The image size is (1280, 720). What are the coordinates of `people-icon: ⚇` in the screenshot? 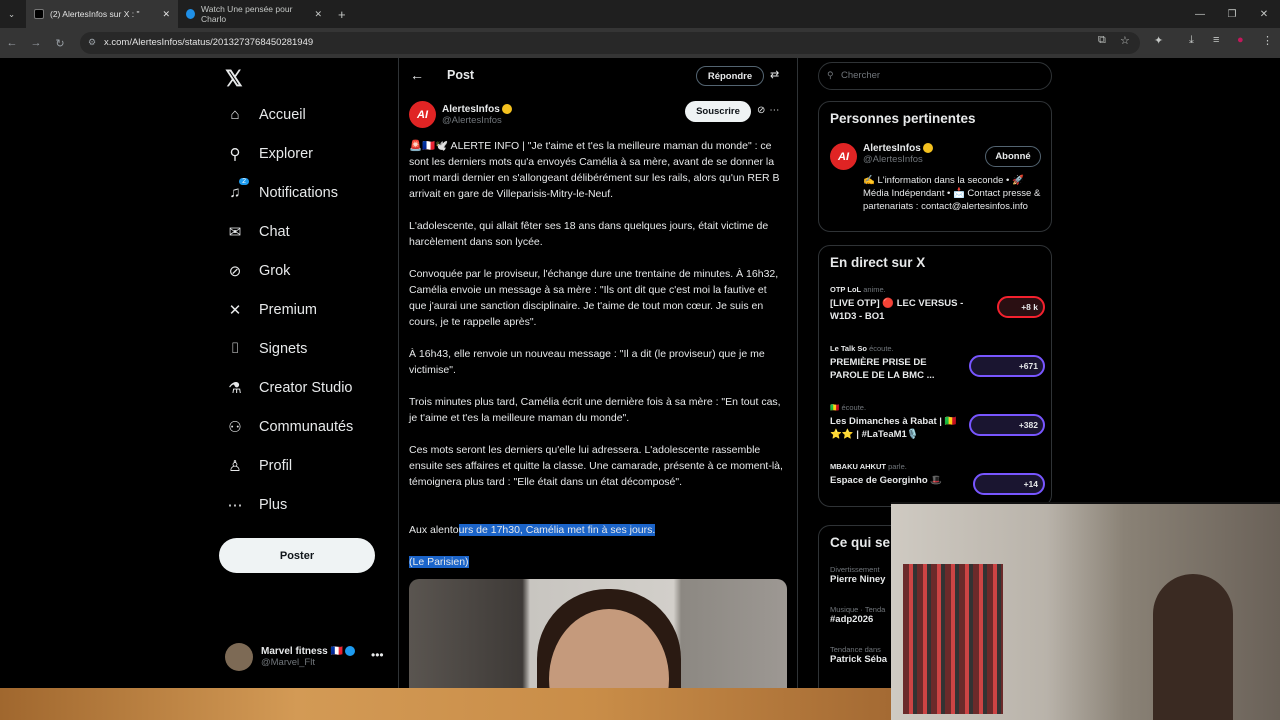 It's located at (235, 427).